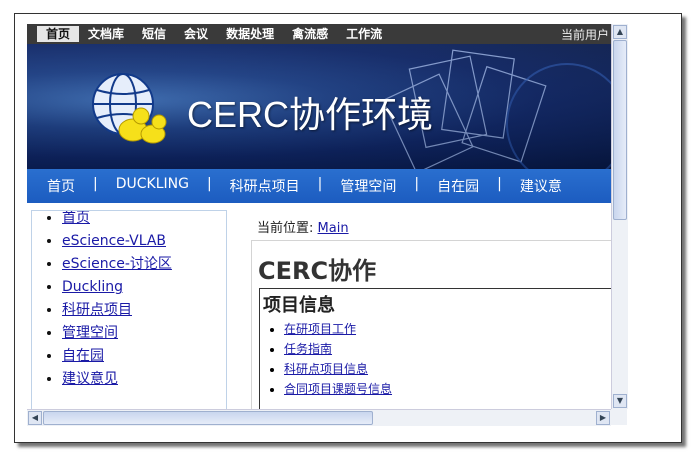 The width and height of the screenshot is (700, 464). Describe the element at coordinates (76, 218) in the screenshot. I see `sidebar-link-home: 首页` at that location.